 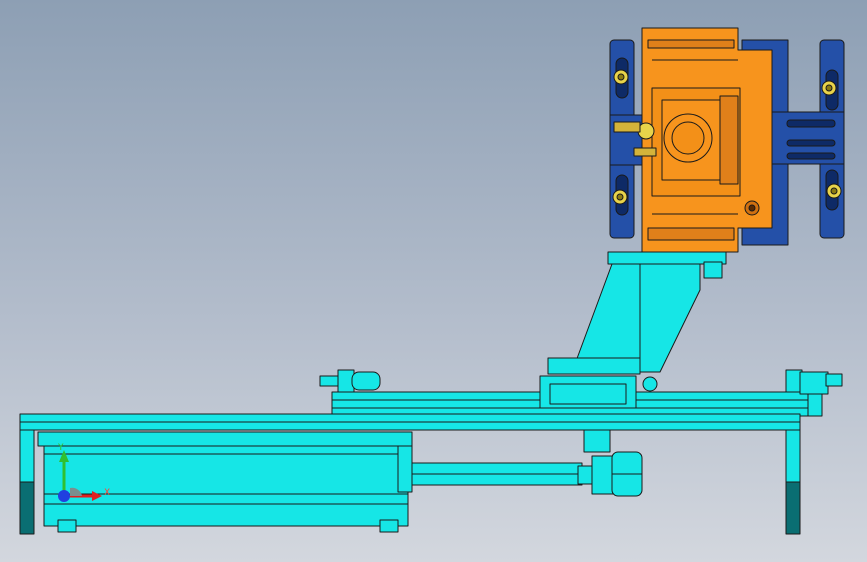 What do you see at coordinates (225, 482) in the screenshot?
I see `pneumatic-cylinder` at bounding box center [225, 482].